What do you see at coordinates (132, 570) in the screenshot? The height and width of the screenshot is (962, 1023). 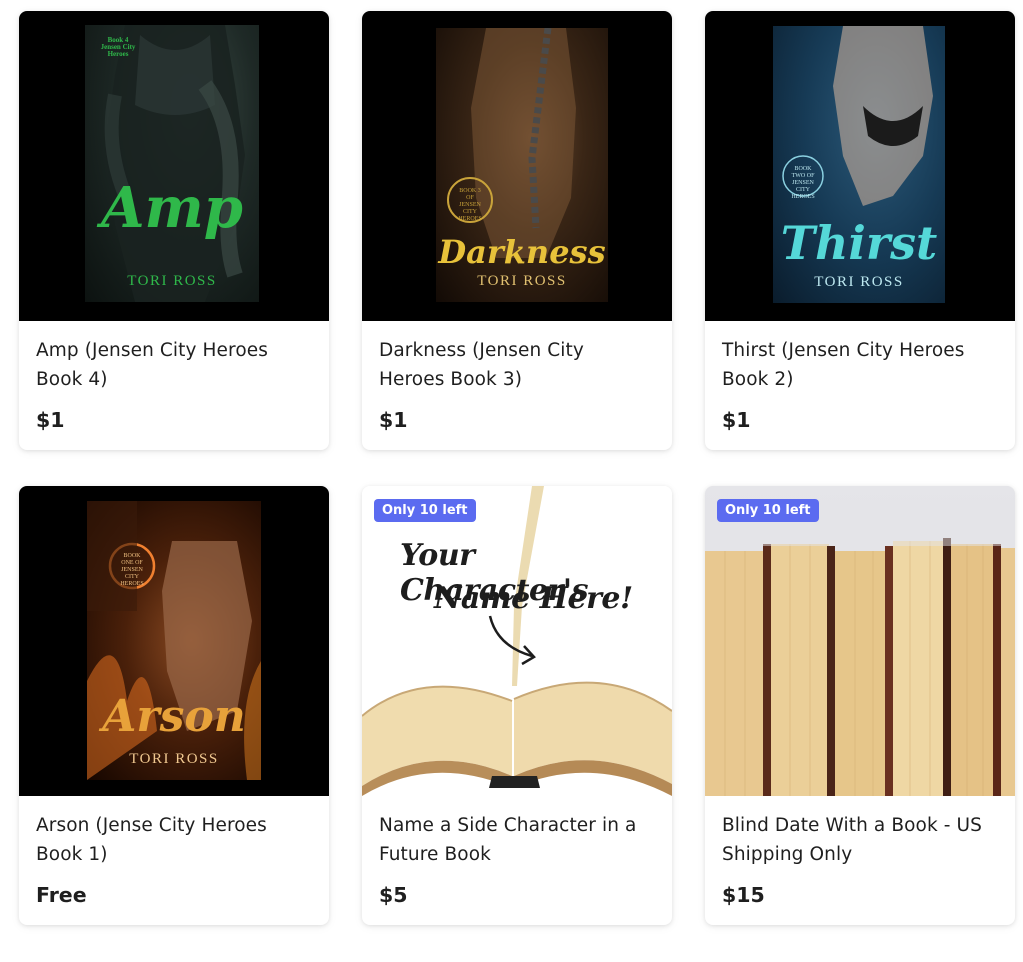 I see `cover-series-label: BOOK ONE OF JENSEN CITY HEROES` at bounding box center [132, 570].